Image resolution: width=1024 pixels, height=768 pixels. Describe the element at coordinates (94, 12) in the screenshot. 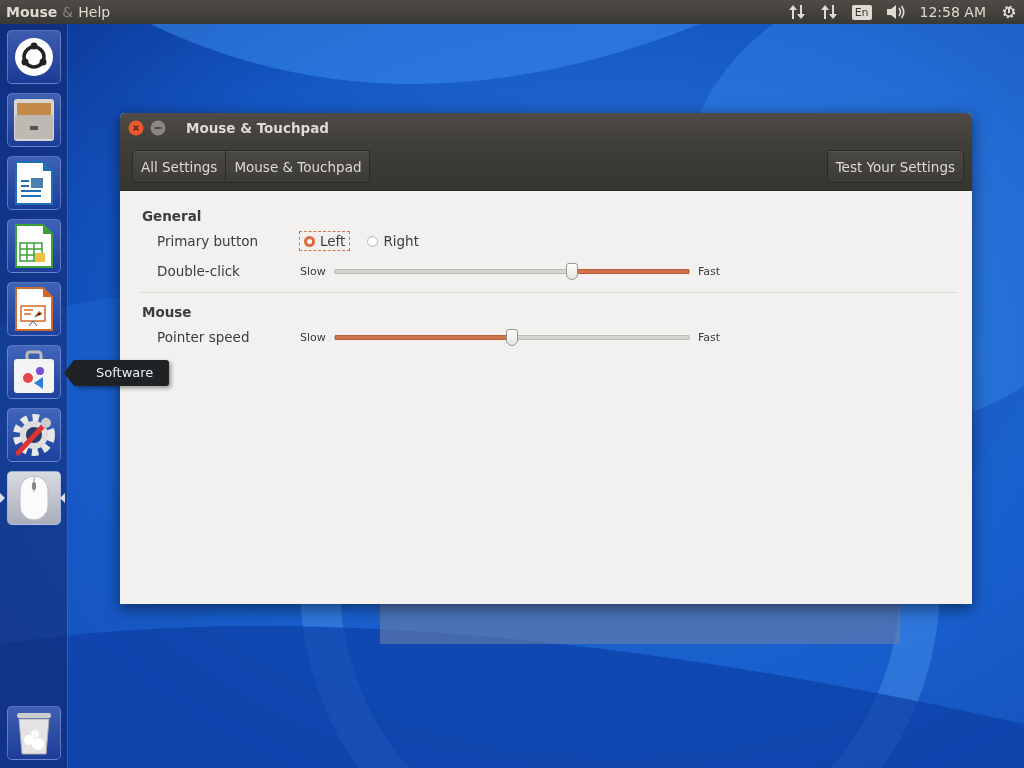

I see `menu-item: Help` at that location.